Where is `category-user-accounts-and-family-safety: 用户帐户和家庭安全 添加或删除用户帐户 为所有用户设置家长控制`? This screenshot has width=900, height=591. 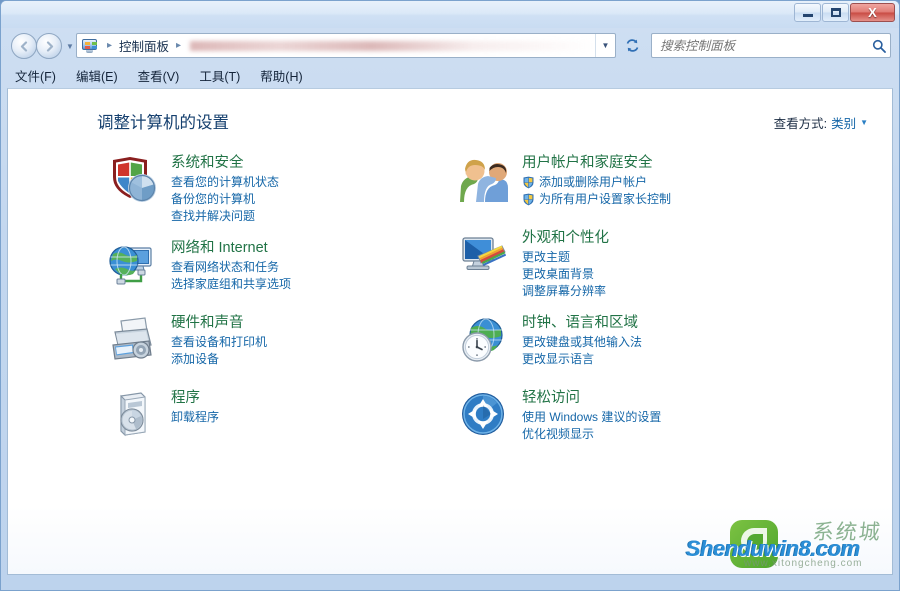 category-user-accounts-and-family-safety: 用户帐户和家庭安全 添加或删除用户帐户 为所有用户设置家长控制 is located at coordinates (634, 184).